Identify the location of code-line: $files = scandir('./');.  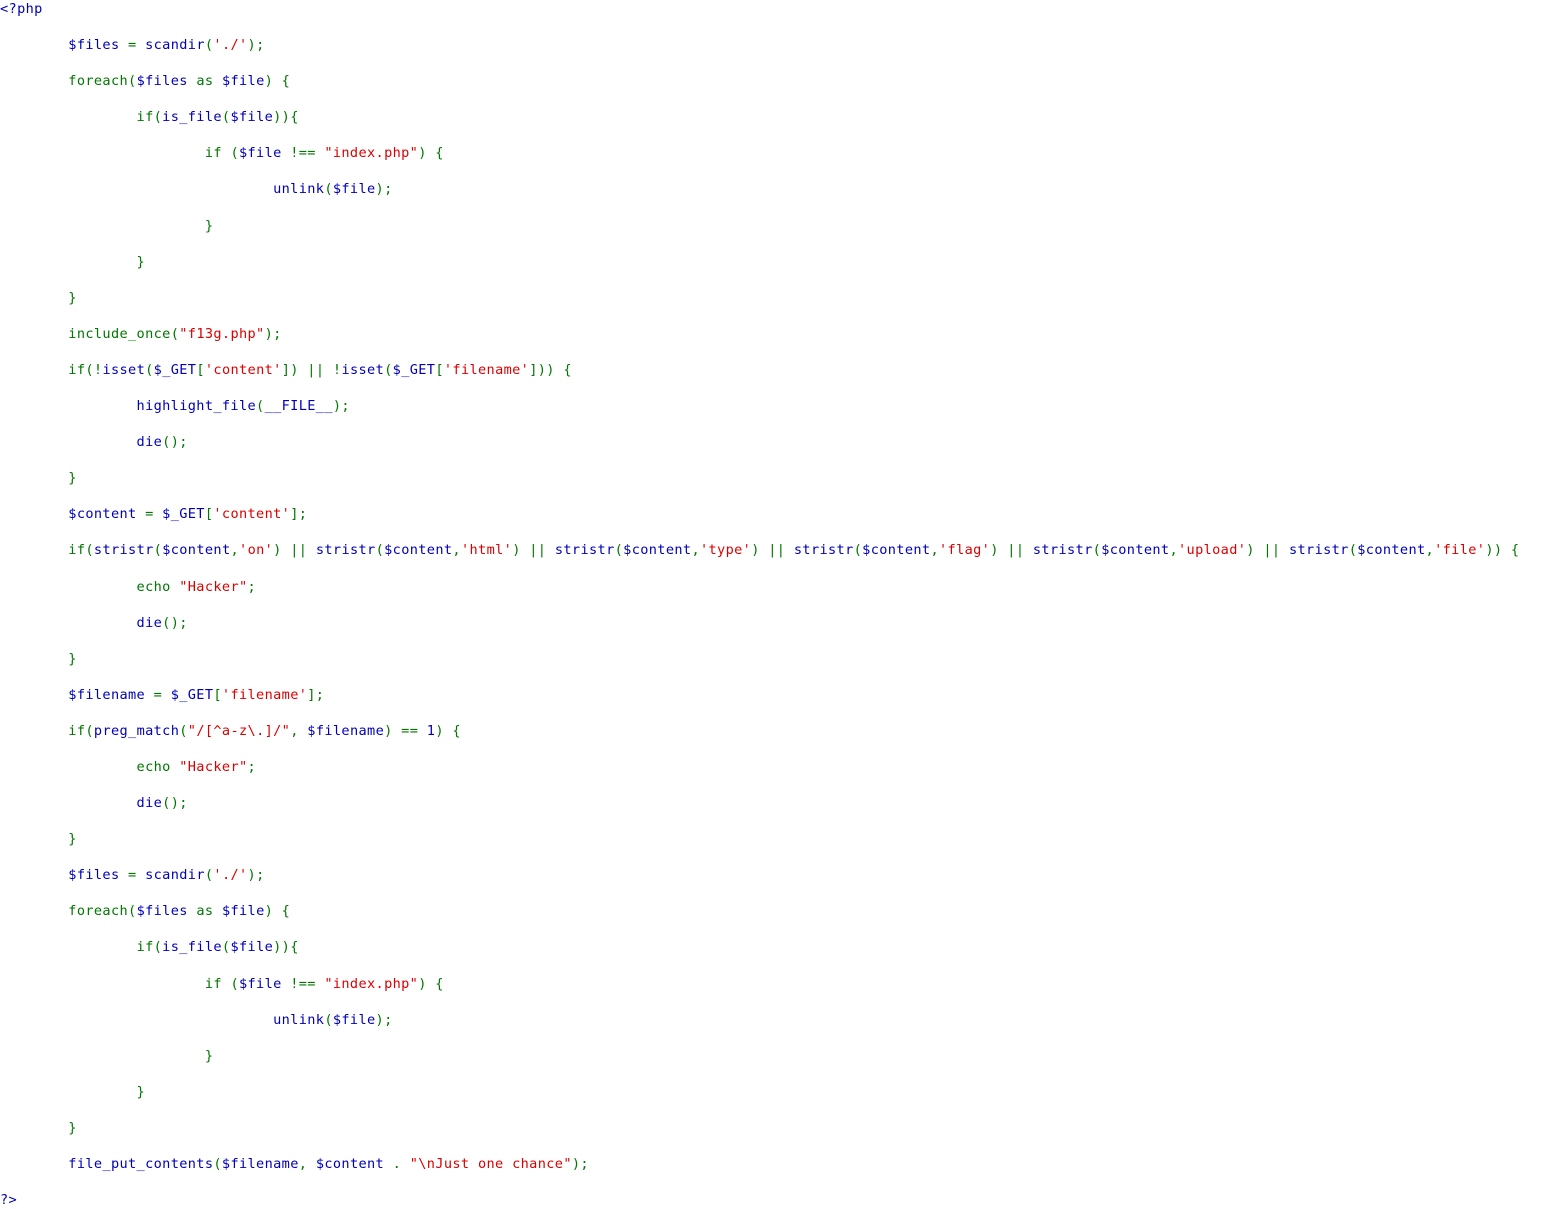
(777, 45).